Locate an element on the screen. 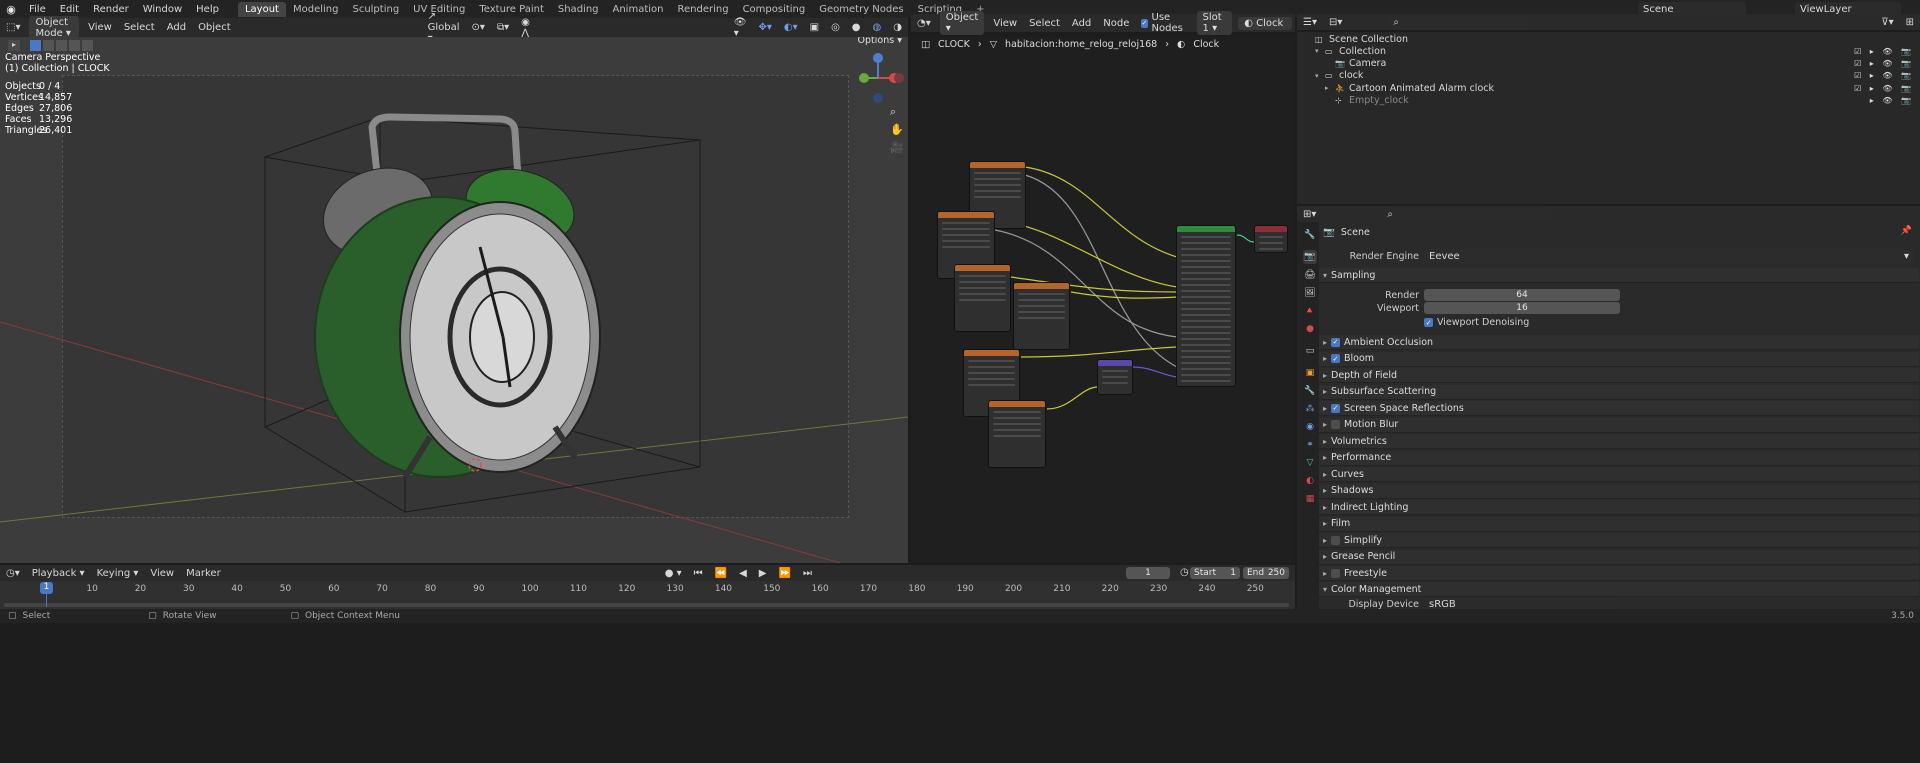 This screenshot has height=763, width=1920. physics-tab-icon: ◉ is located at coordinates (1310, 427).